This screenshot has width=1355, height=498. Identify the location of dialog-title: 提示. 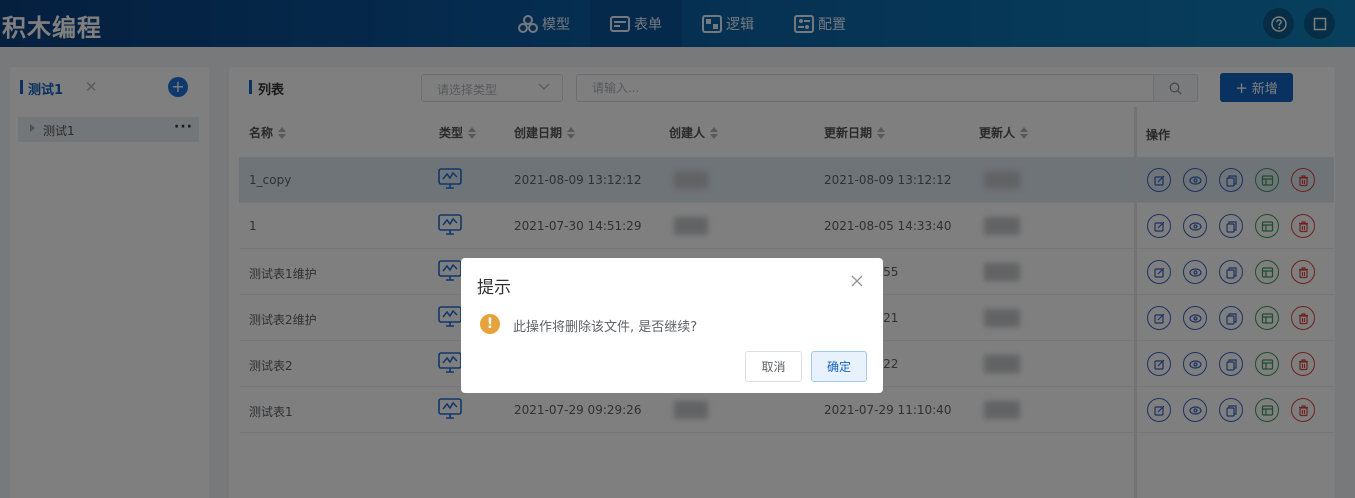
(494, 288).